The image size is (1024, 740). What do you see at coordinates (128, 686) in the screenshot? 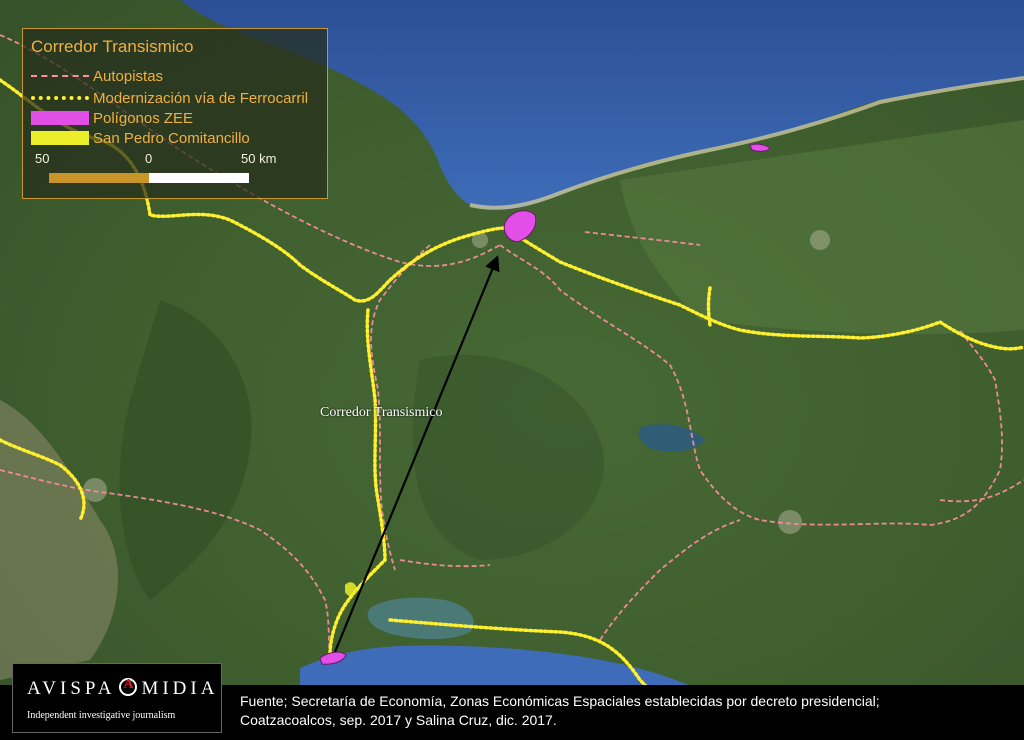
I see `anarchy-a-icon` at bounding box center [128, 686].